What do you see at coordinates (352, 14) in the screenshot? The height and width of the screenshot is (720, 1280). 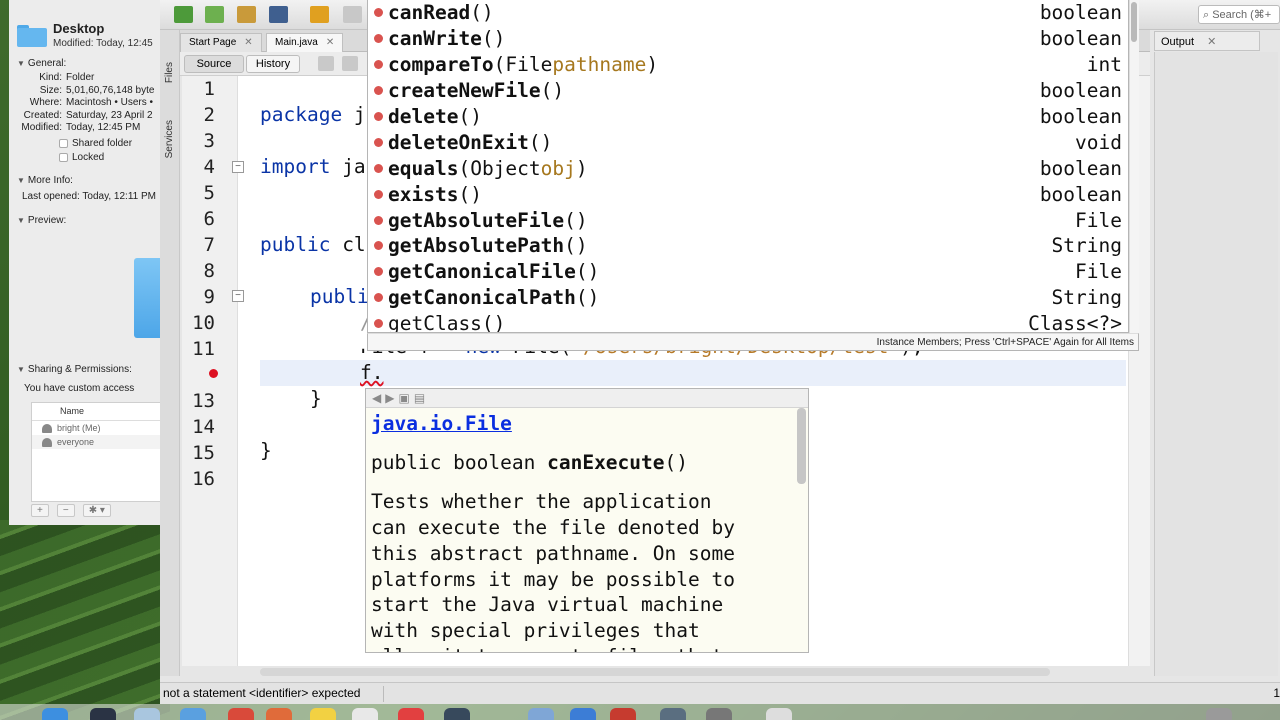 I see `redo-icon` at bounding box center [352, 14].